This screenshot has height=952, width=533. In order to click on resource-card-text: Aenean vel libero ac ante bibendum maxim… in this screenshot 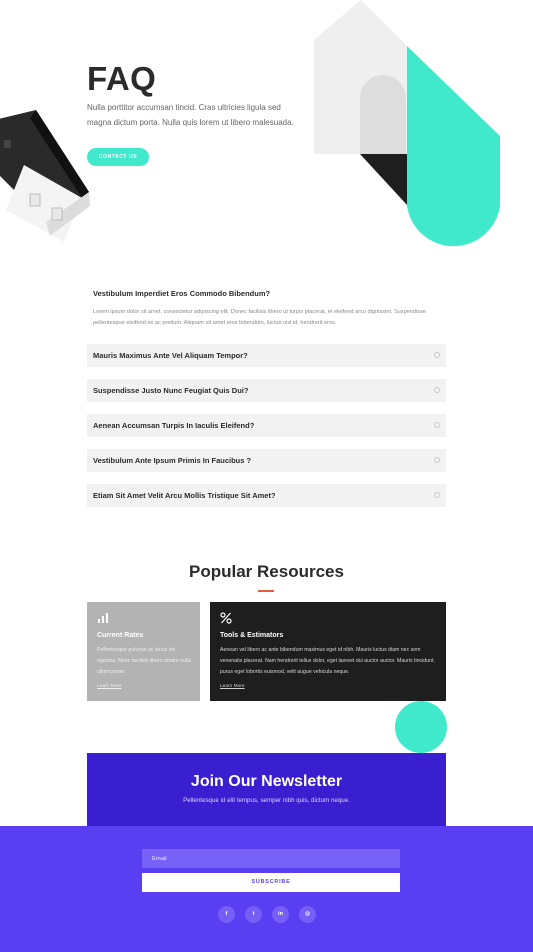, I will do `click(327, 661)`.